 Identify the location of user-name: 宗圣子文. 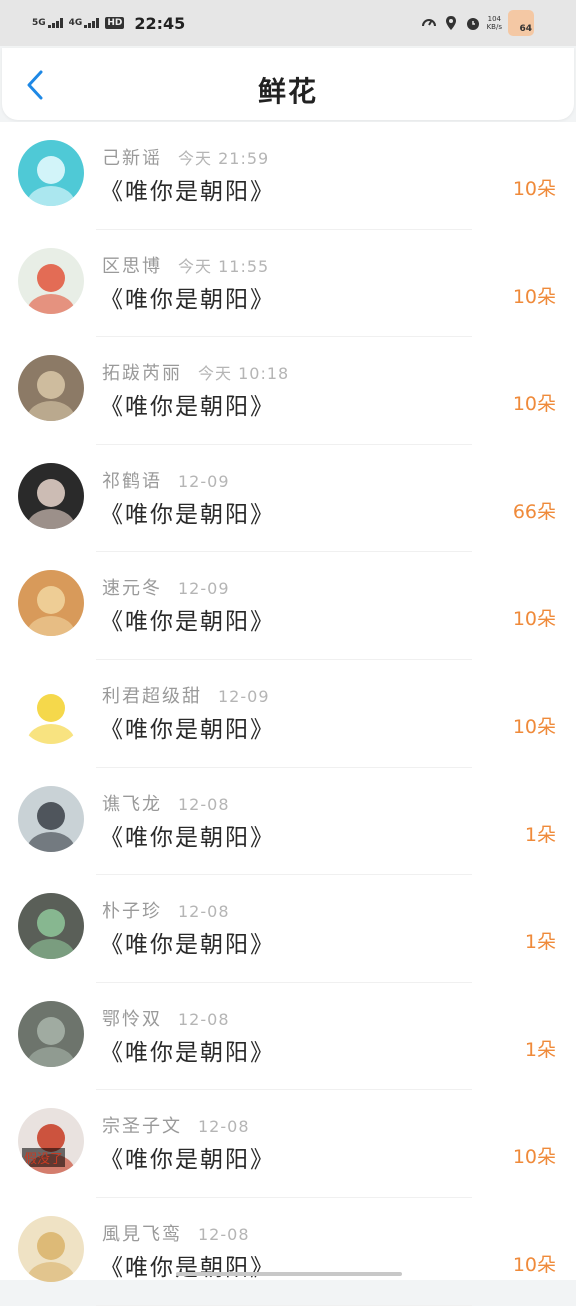
(142, 1127).